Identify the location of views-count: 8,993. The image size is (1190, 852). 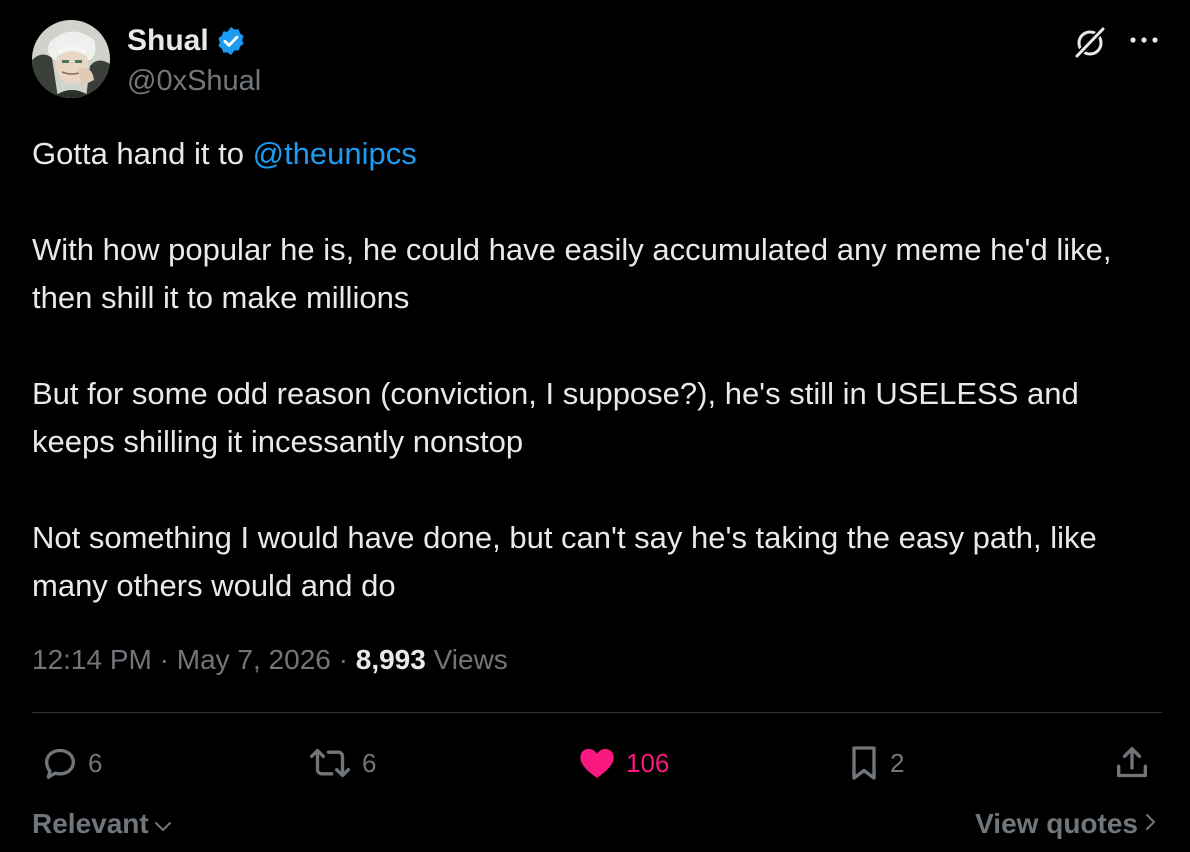
(390, 659).